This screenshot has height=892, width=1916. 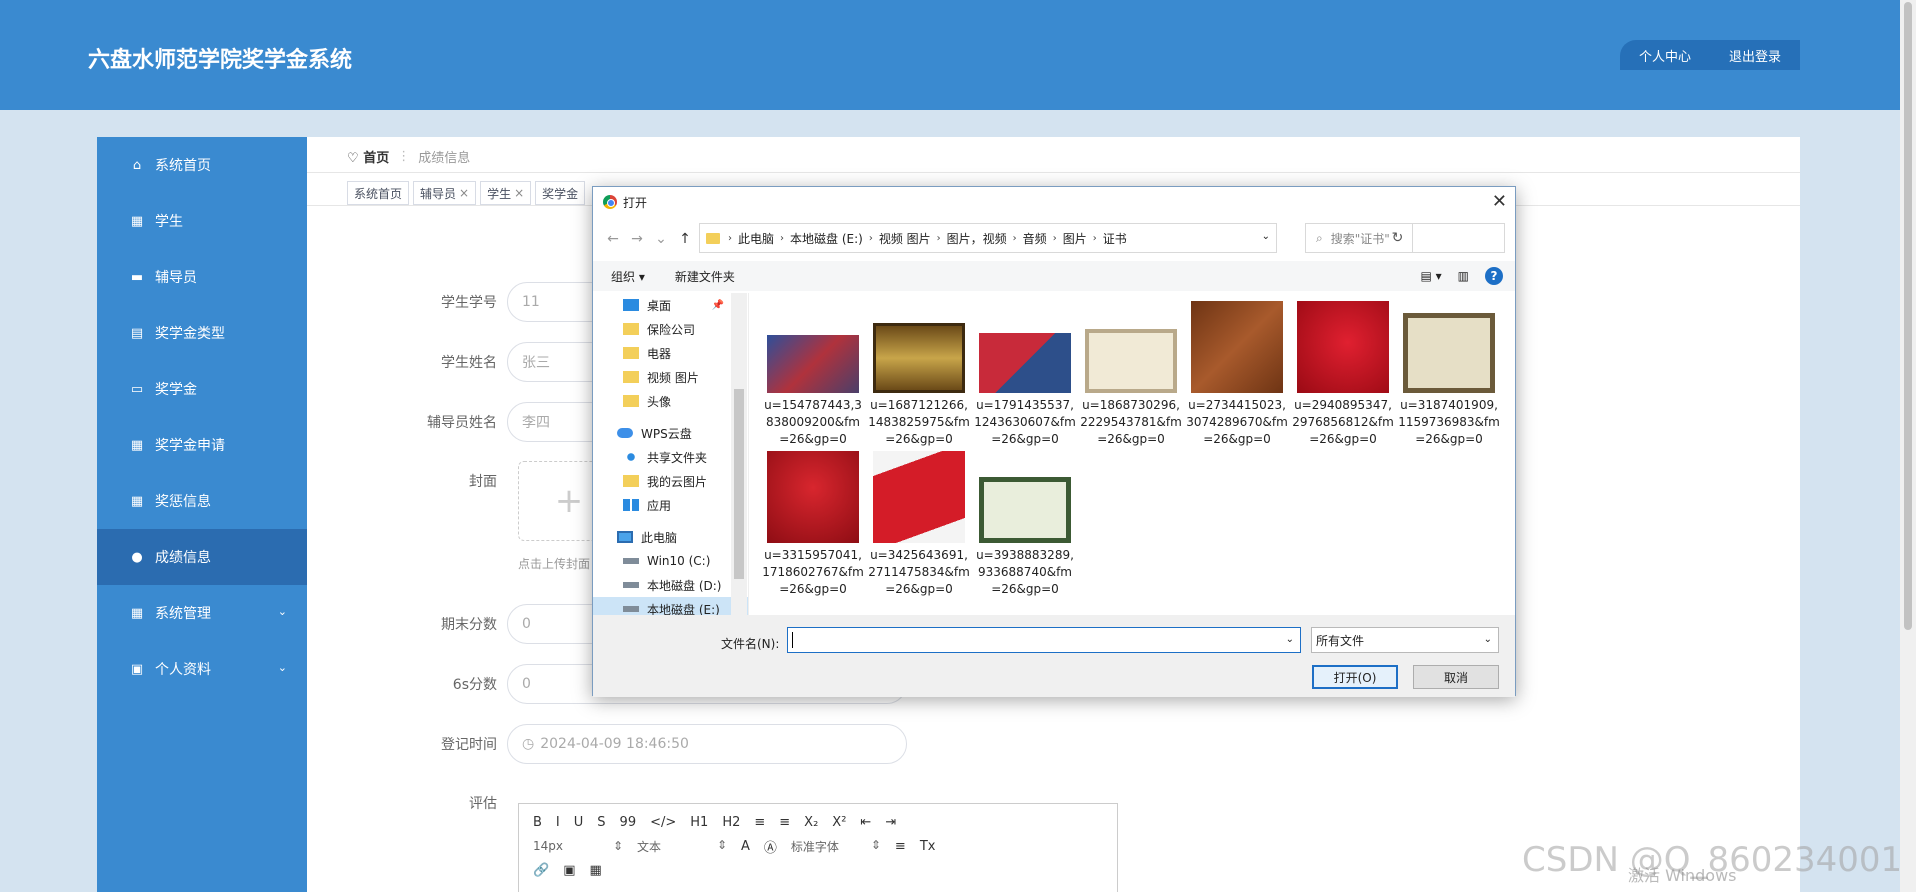 I want to click on page-scrollbar, so click(x=1908, y=446).